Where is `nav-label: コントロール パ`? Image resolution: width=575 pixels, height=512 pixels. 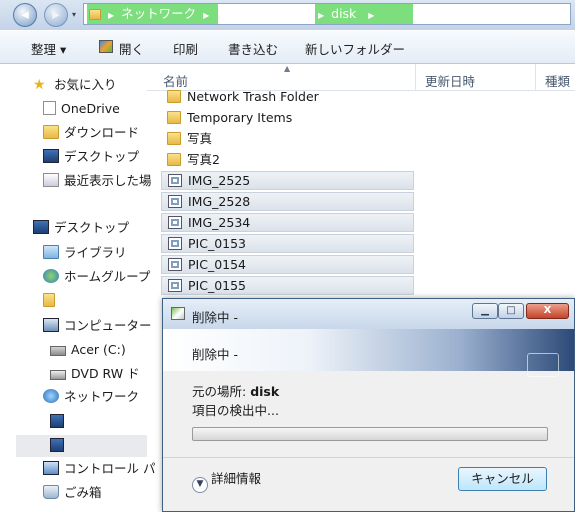 nav-label: コントロール パ is located at coordinates (110, 468).